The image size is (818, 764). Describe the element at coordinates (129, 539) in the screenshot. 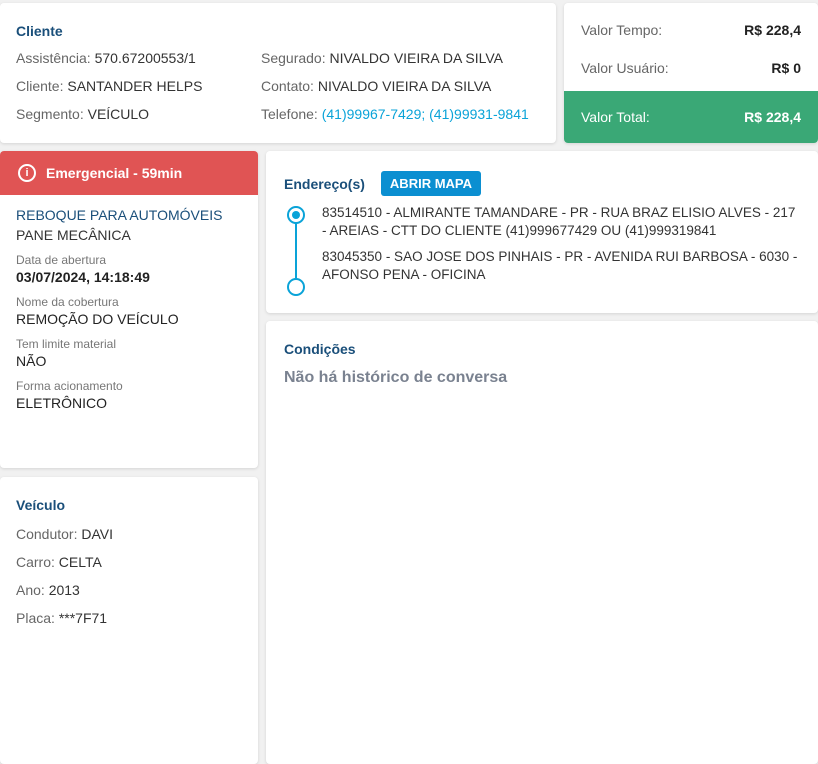

I see `condutor-row: Condutor: DAVI` at that location.